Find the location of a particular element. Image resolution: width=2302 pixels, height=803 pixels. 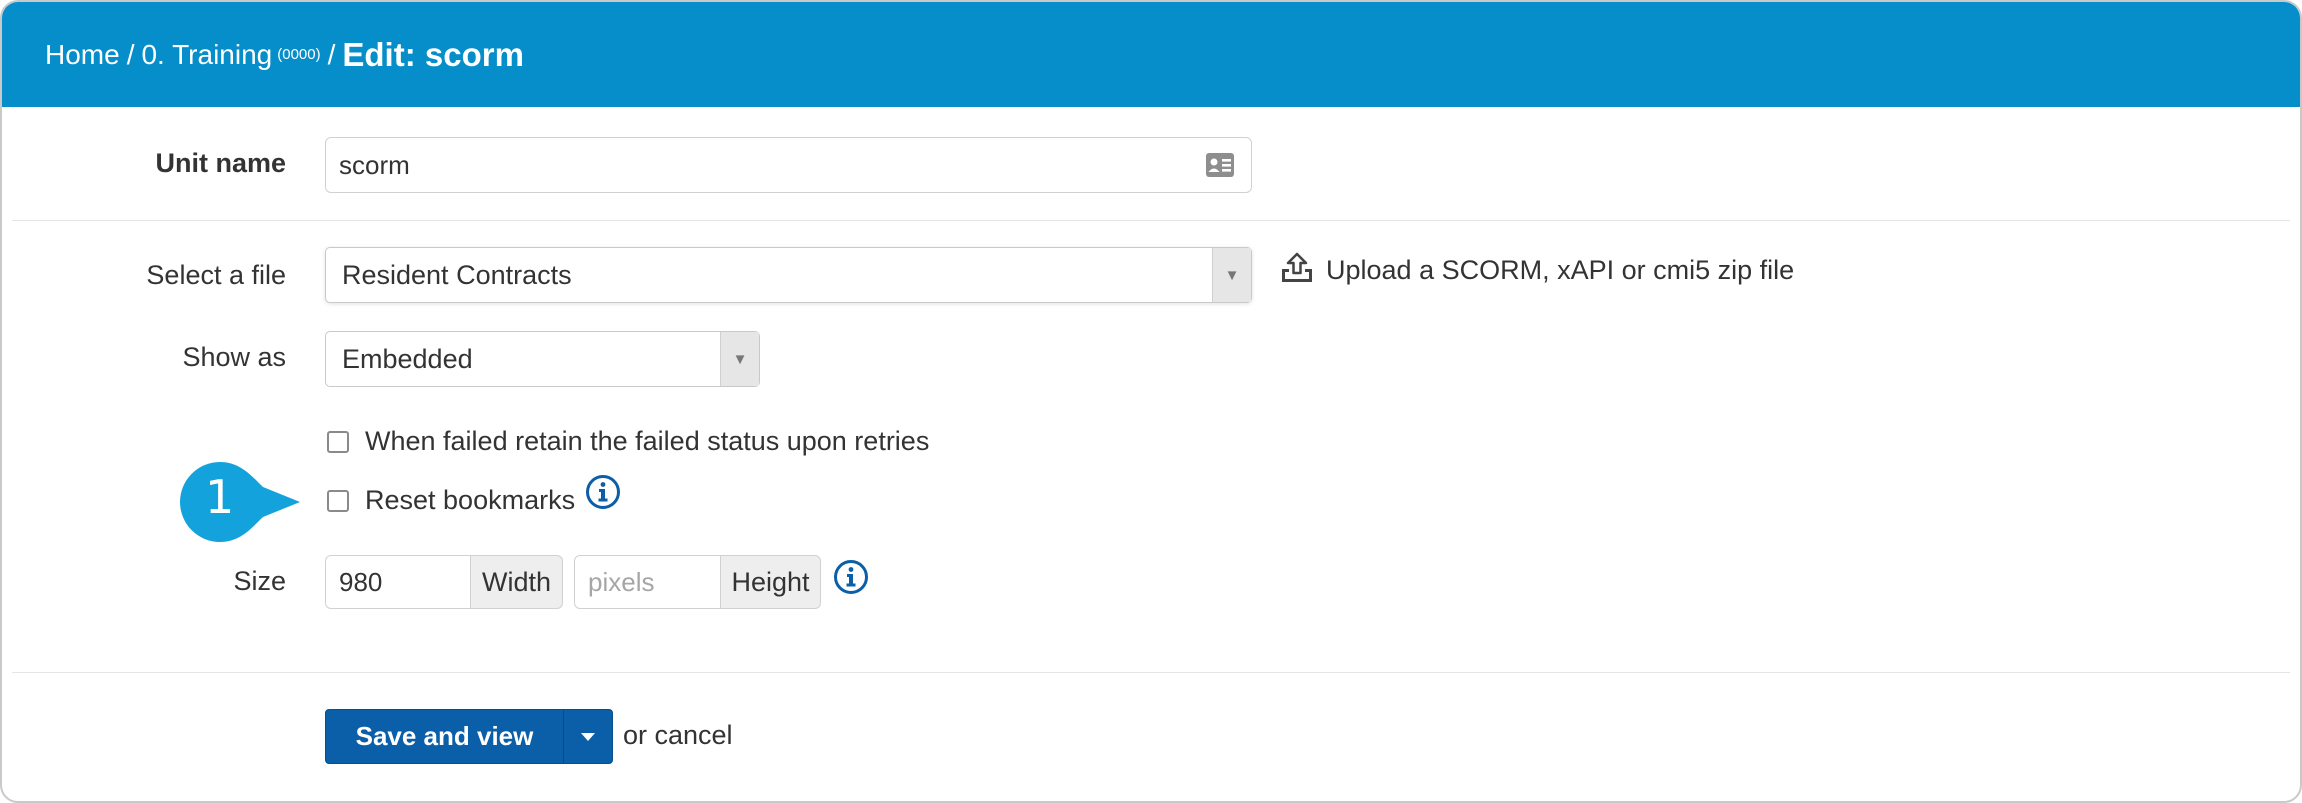

width-value: 980 is located at coordinates (361, 581).